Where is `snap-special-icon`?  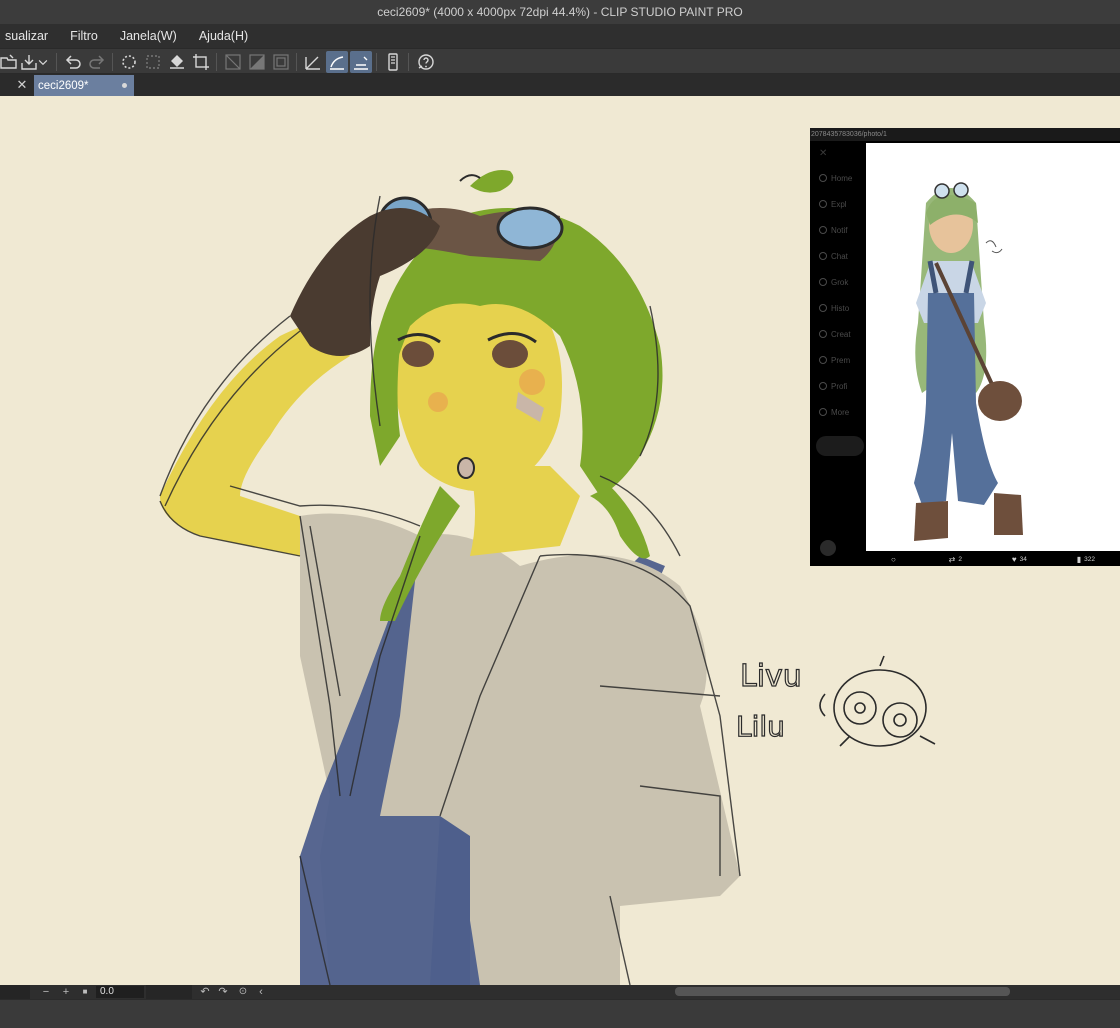 snap-special-icon is located at coordinates (361, 62).